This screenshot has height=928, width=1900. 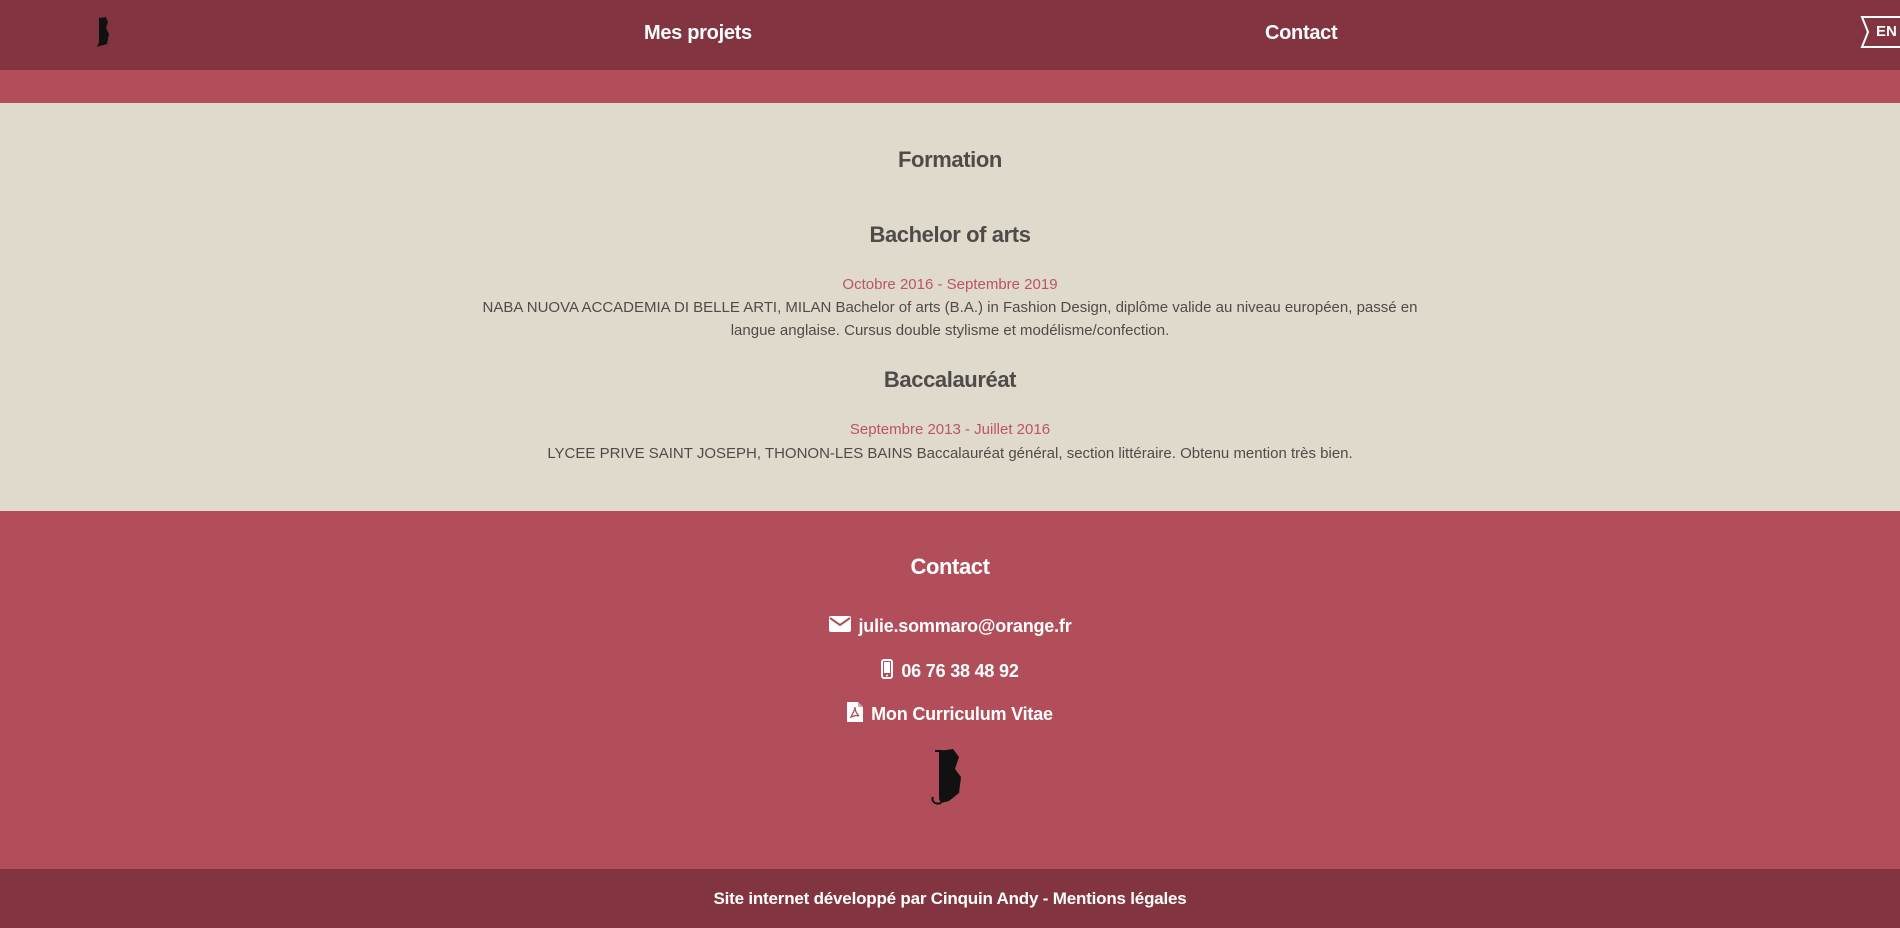 What do you see at coordinates (1886, 31) in the screenshot?
I see `language-label: EN` at bounding box center [1886, 31].